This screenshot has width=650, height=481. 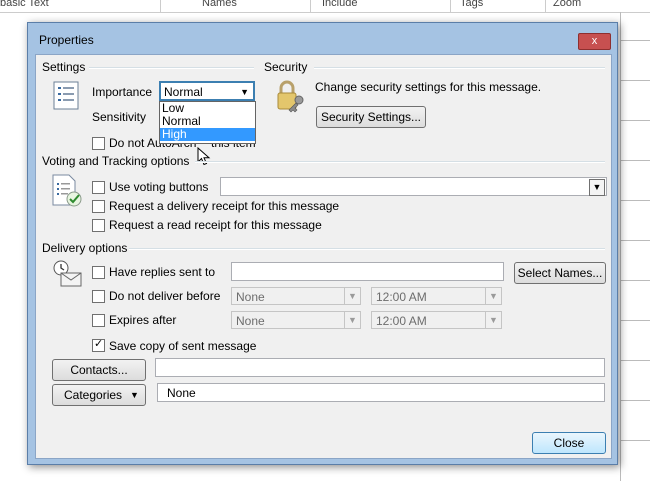 I want to click on expires-after-checkbox, so click(x=98, y=320).